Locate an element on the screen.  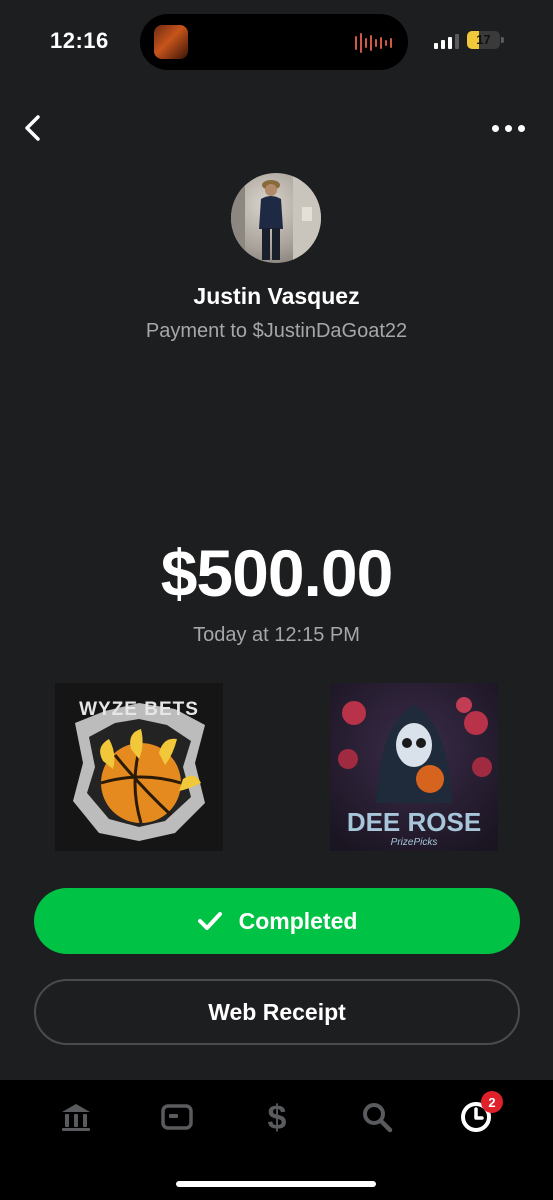
web-receipt-button: Web Receipt is located at coordinates (277, 1012).